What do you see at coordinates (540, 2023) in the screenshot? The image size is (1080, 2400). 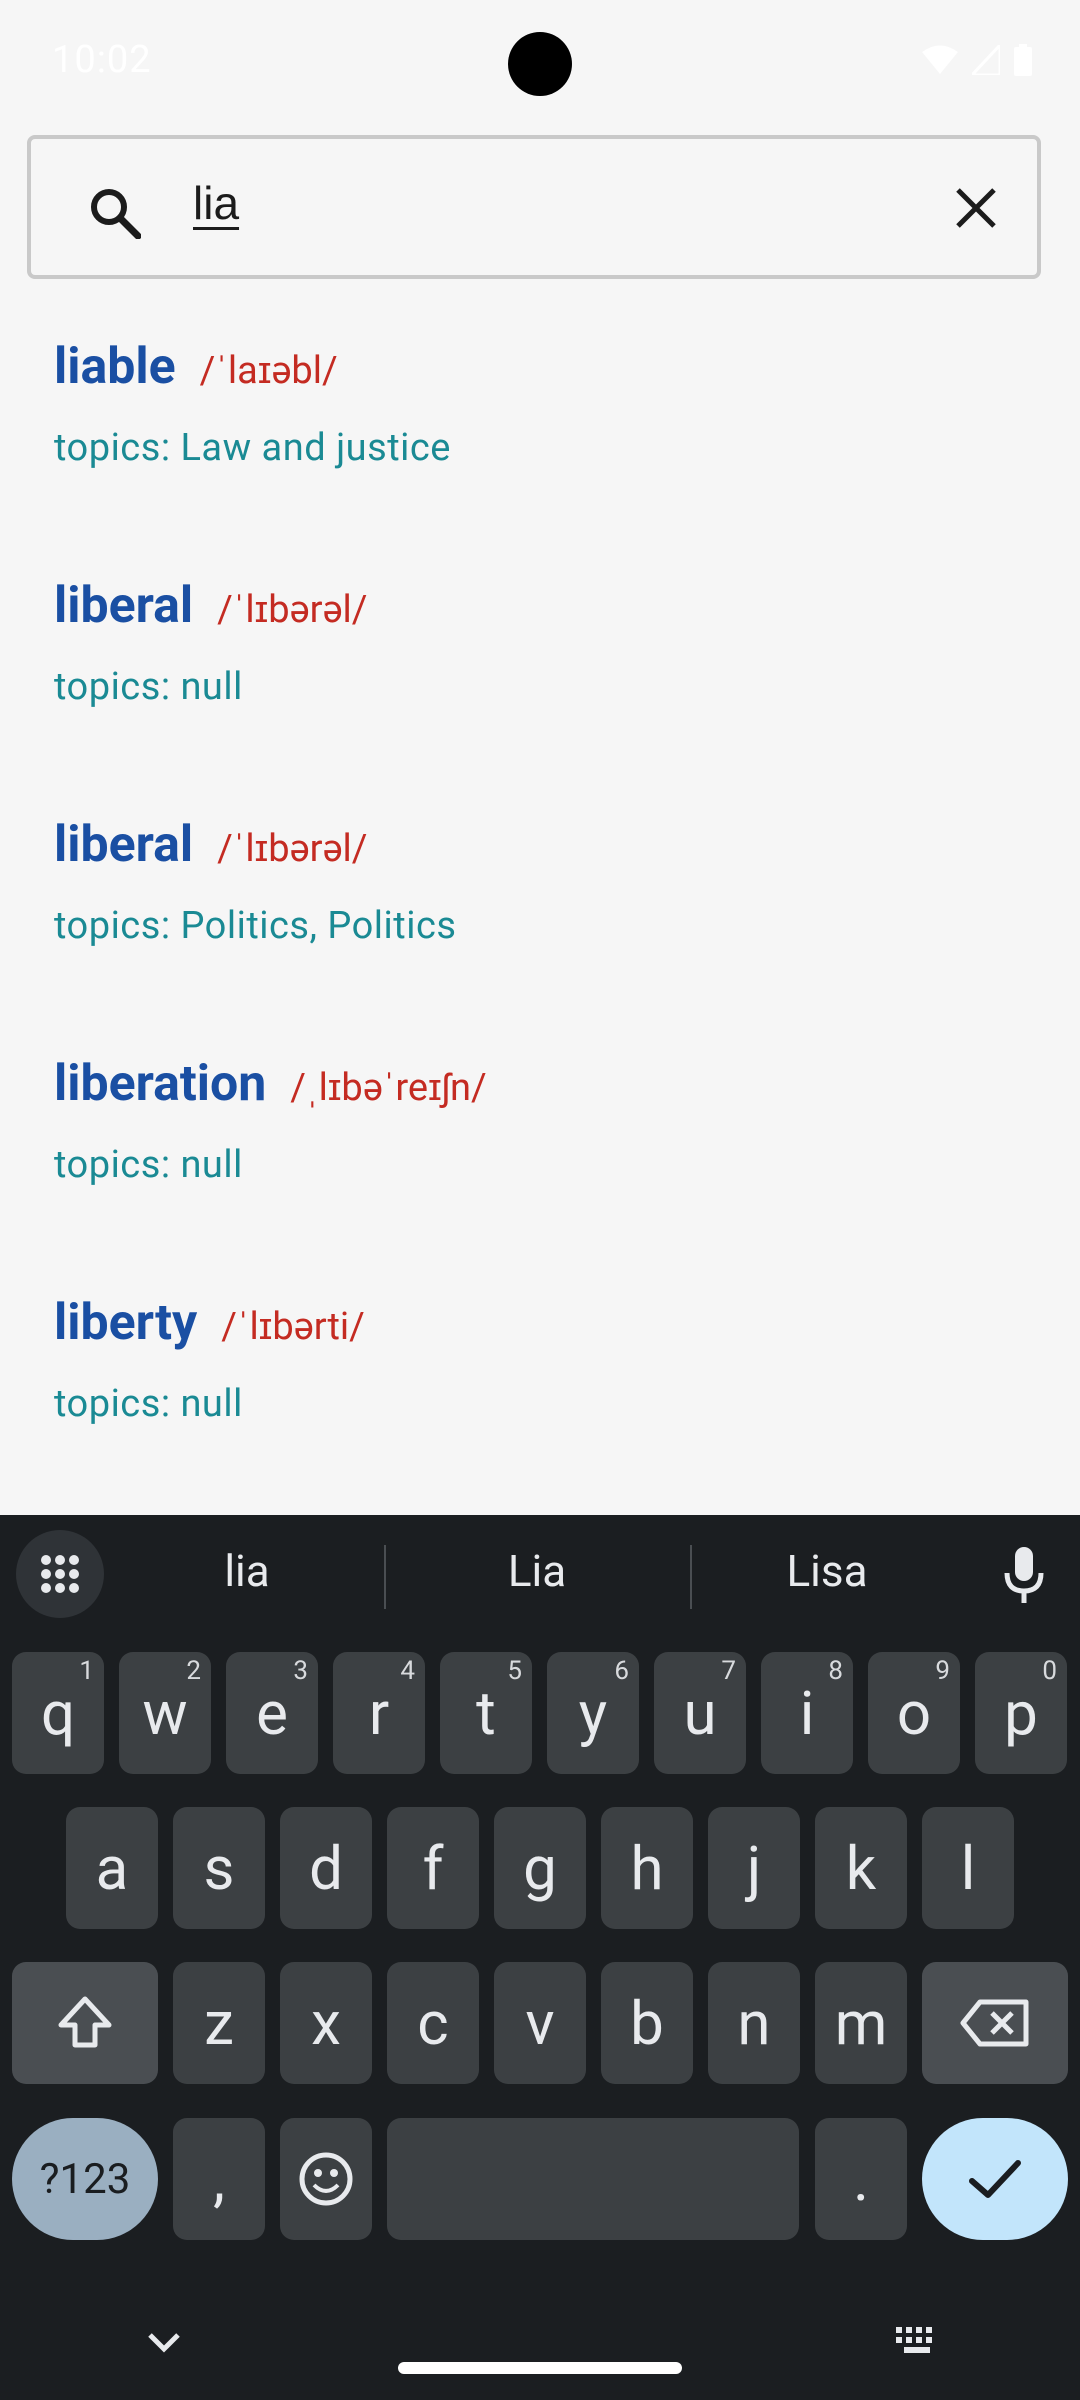 I see `key-v: v` at bounding box center [540, 2023].